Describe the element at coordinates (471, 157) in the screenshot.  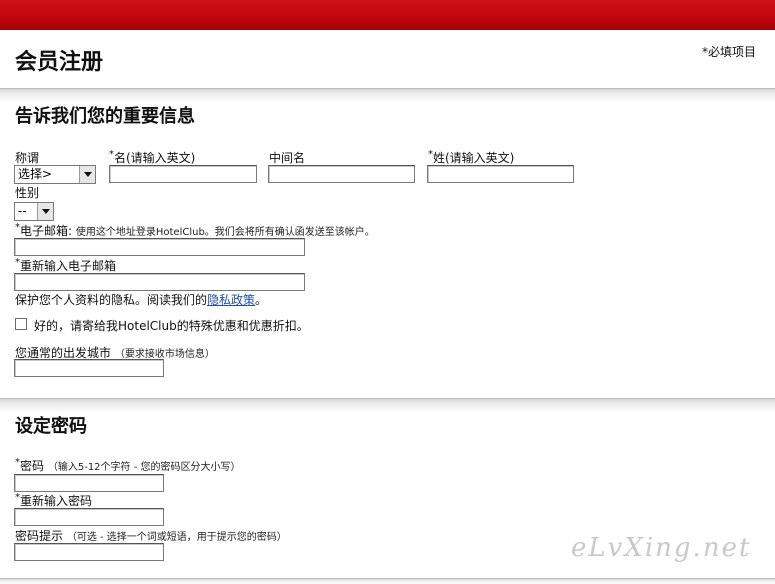
I see `lastname-label: *姓(请输入英文)` at that location.